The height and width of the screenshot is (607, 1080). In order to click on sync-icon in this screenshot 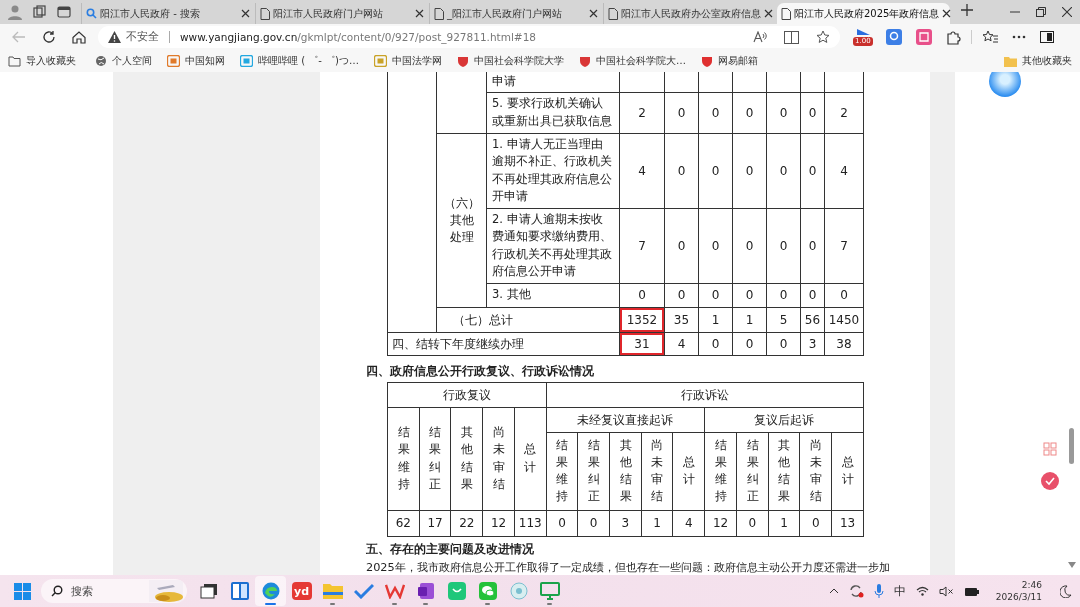, I will do `click(856, 591)`.